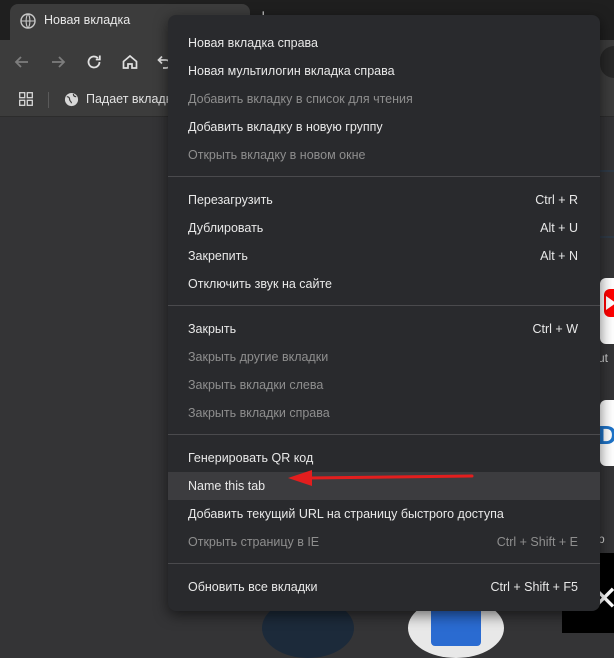 This screenshot has height=658, width=614. Describe the element at coordinates (130, 62) in the screenshot. I see `home-icon` at that location.